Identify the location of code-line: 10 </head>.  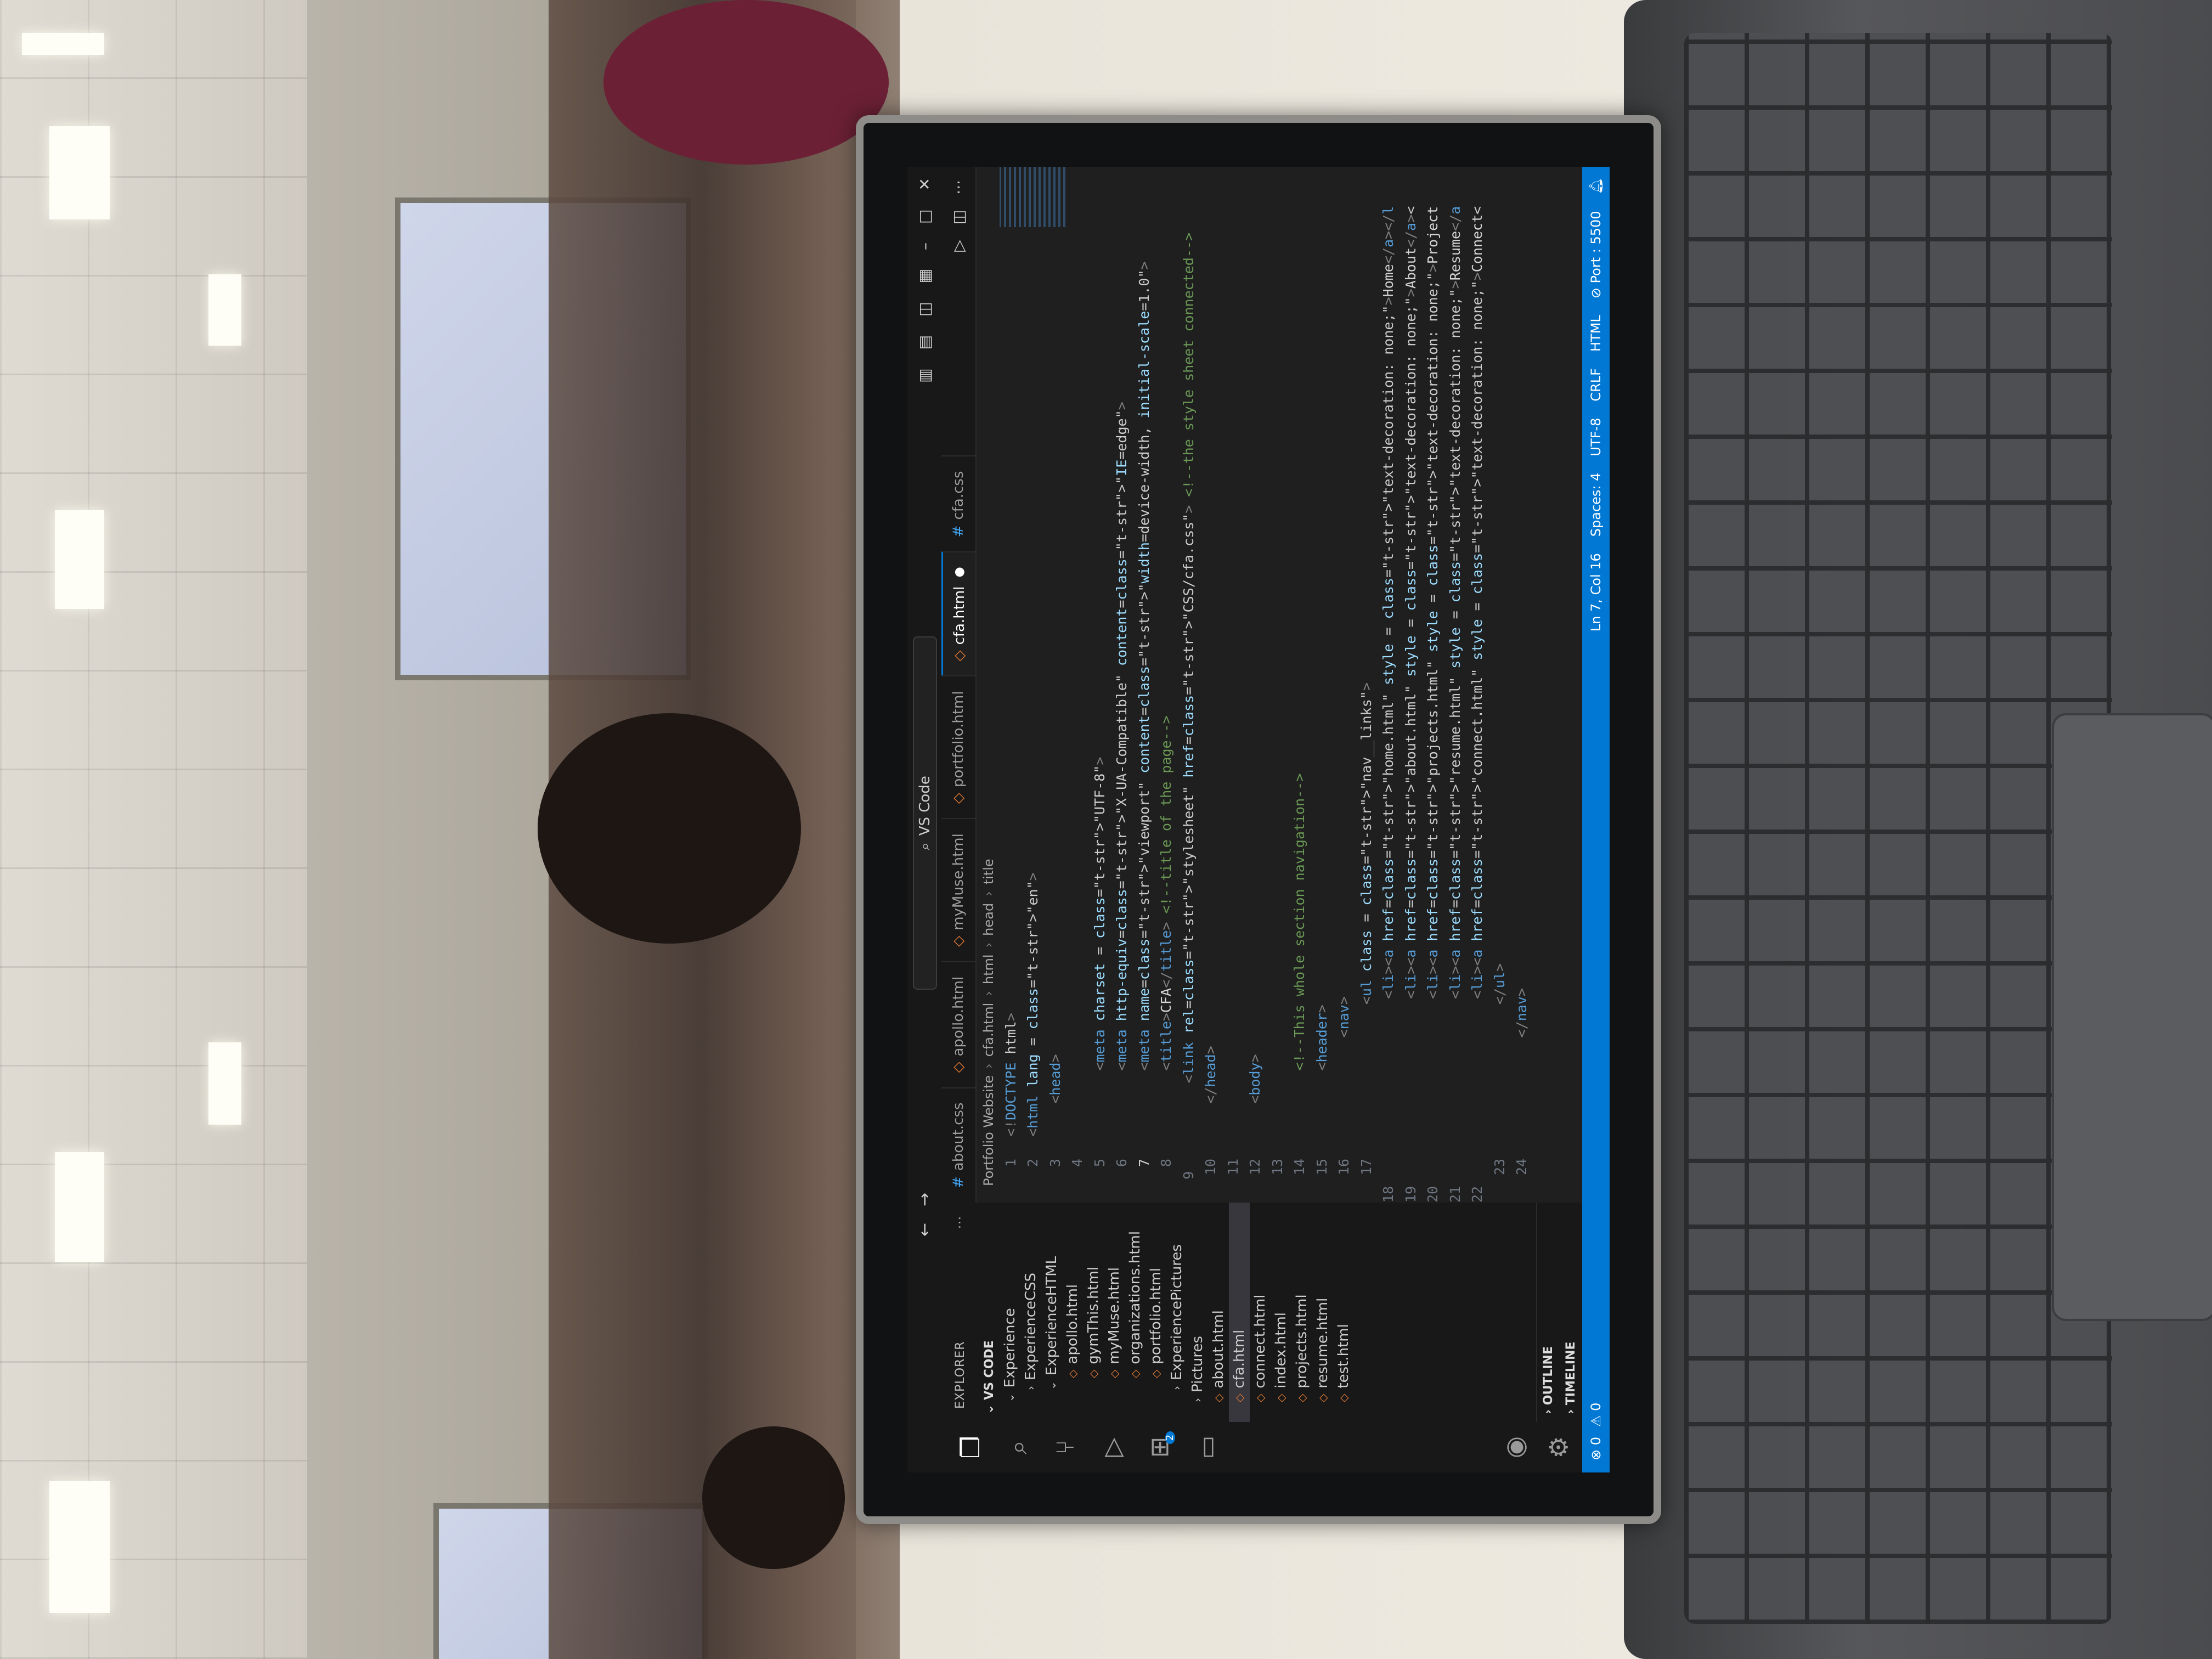
(1211, 718).